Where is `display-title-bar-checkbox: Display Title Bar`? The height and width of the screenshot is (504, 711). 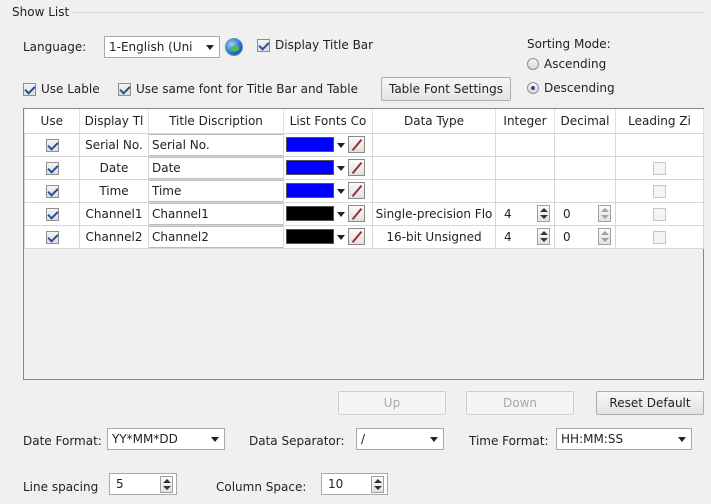
display-title-bar-checkbox: Display Title Bar is located at coordinates (315, 45).